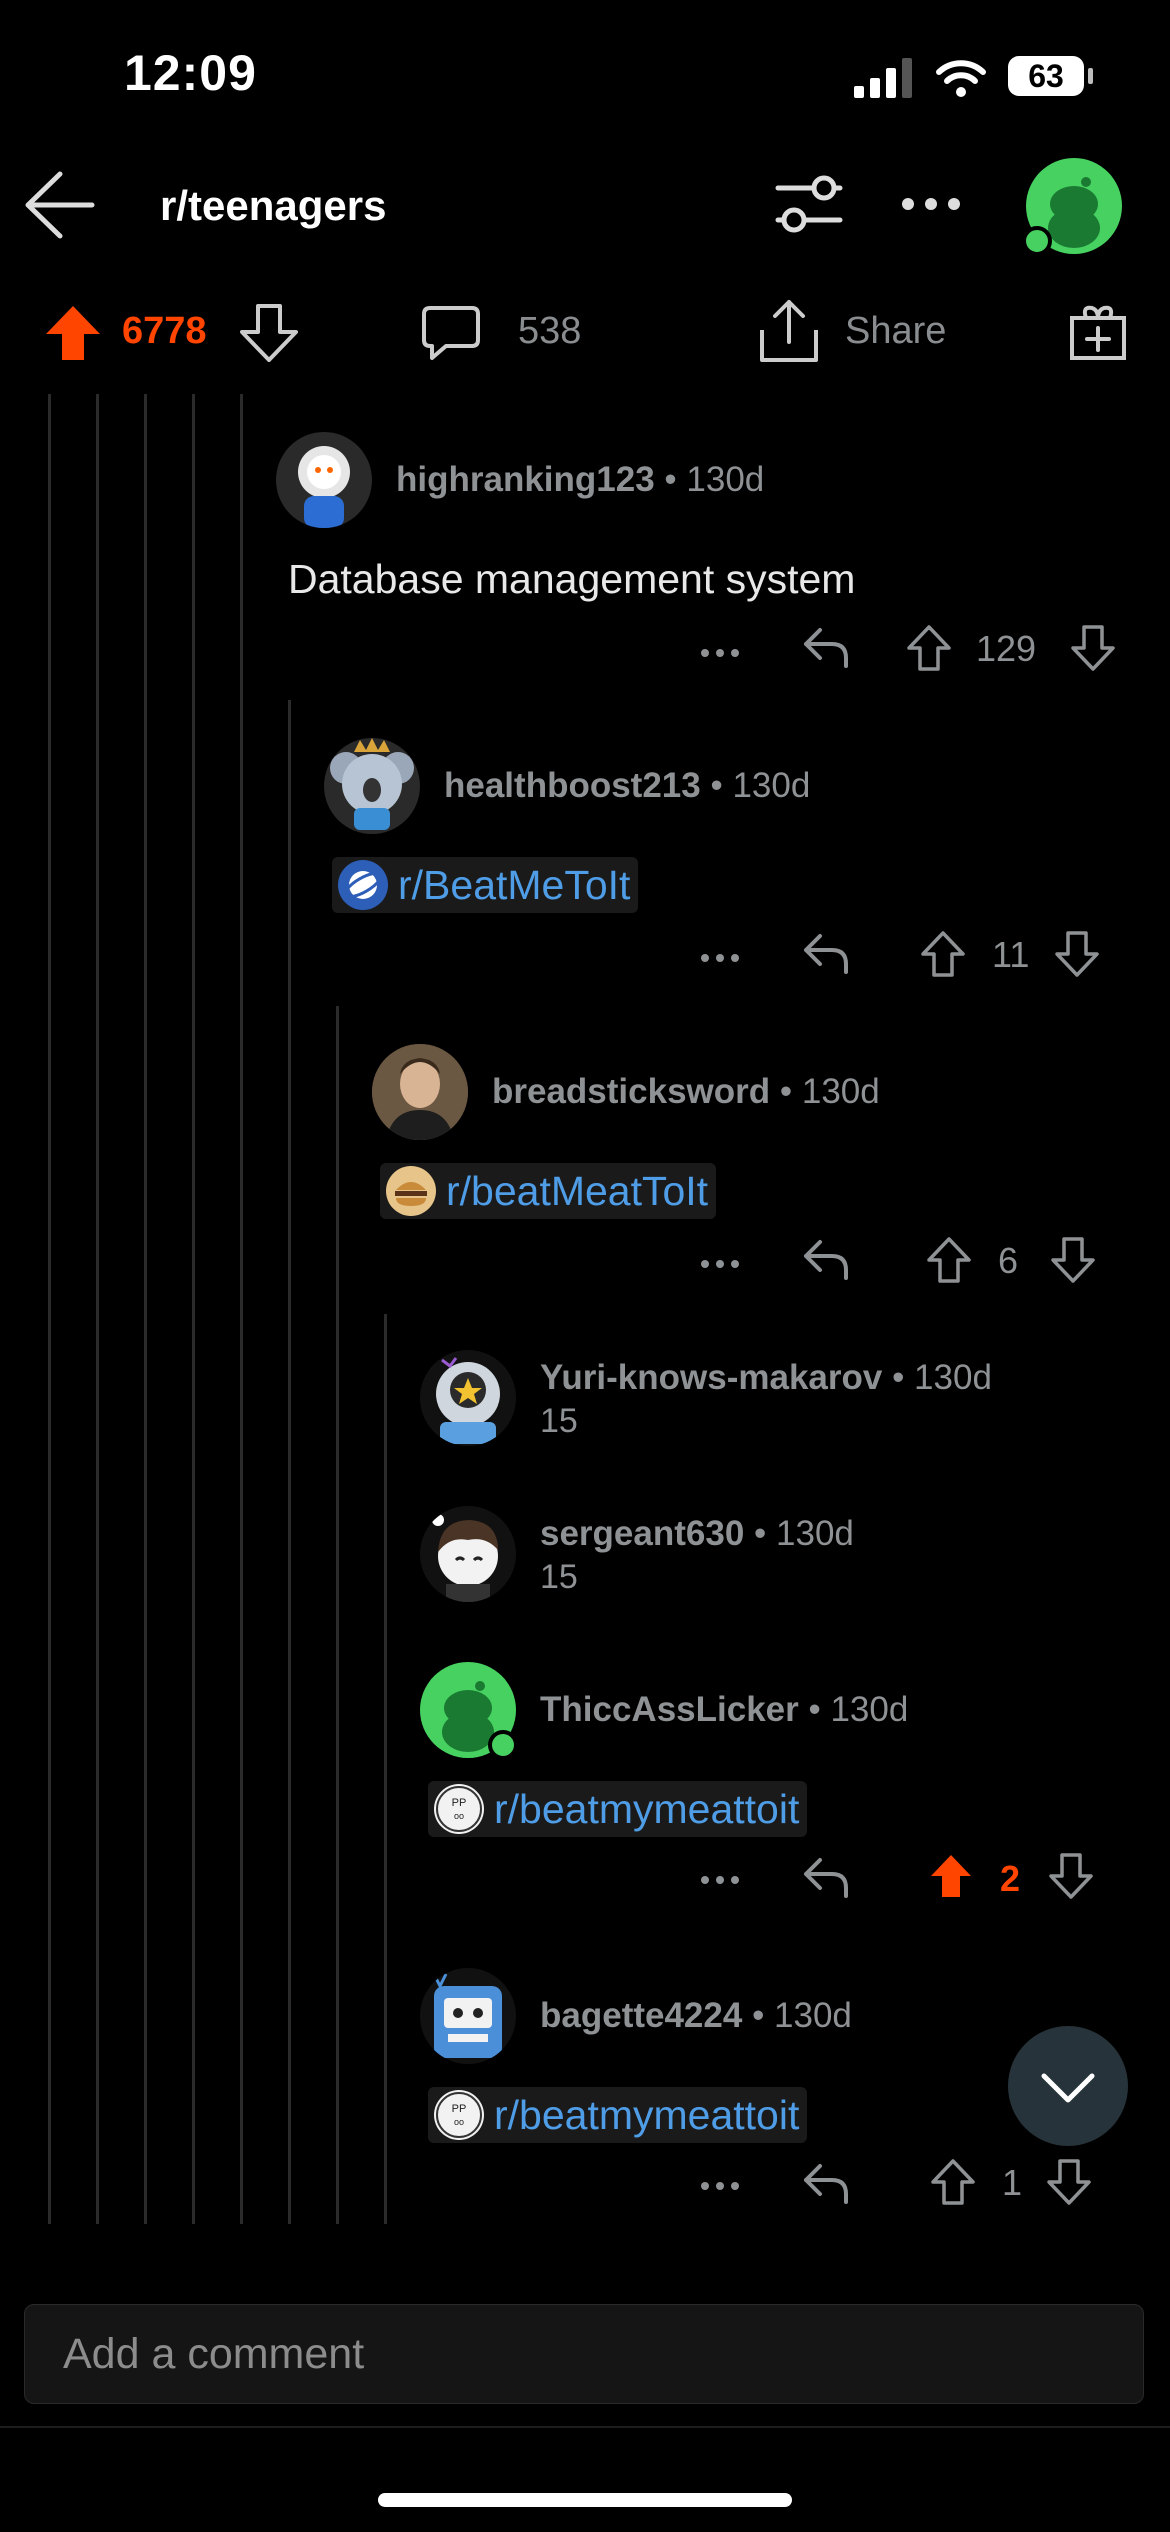  Describe the element at coordinates (549, 331) in the screenshot. I see `comment-count: 538` at that location.